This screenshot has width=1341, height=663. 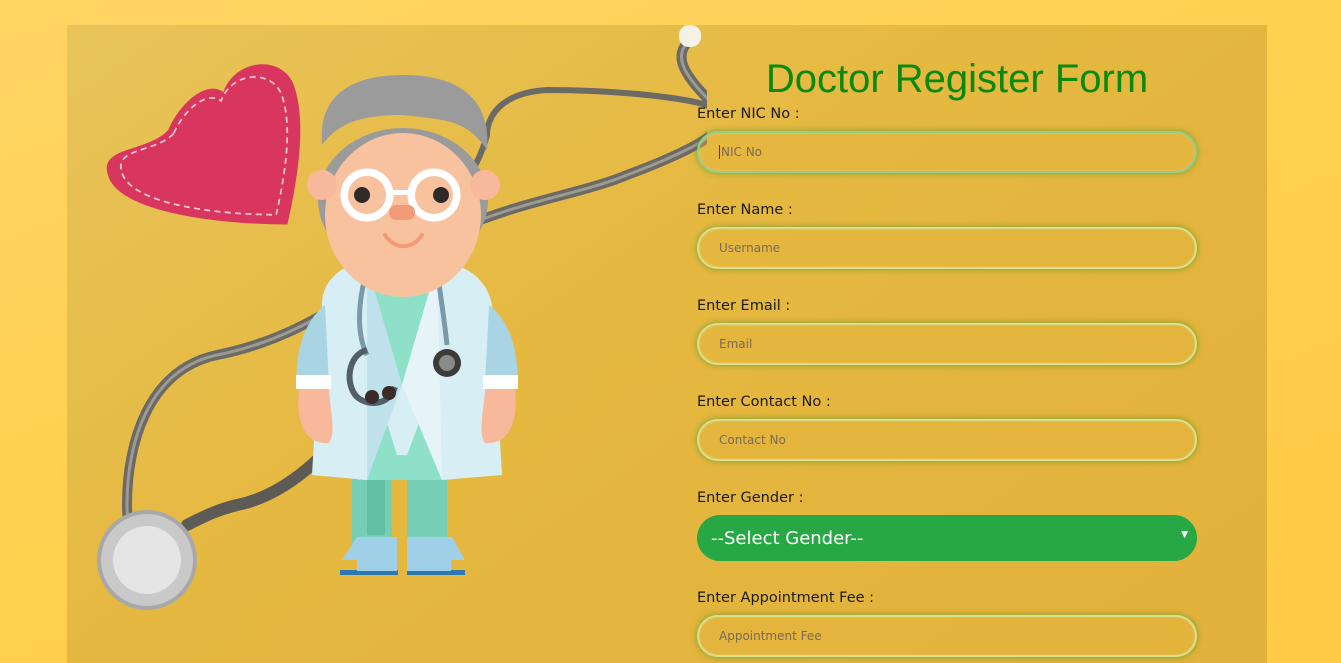 I want to click on nic-placeholder: NIC No, so click(x=742, y=152).